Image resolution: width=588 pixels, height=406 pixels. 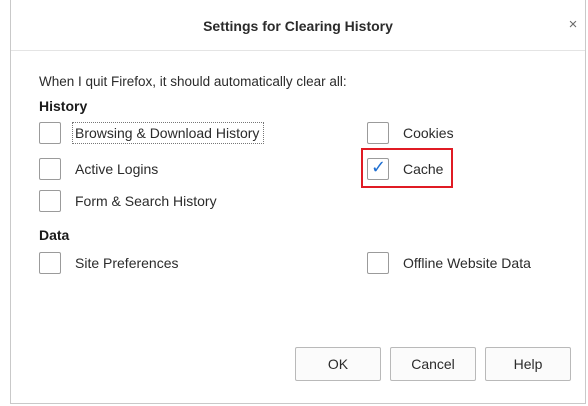 What do you see at coordinates (117, 169) in the screenshot?
I see `active-logins-label: Active Logins` at bounding box center [117, 169].